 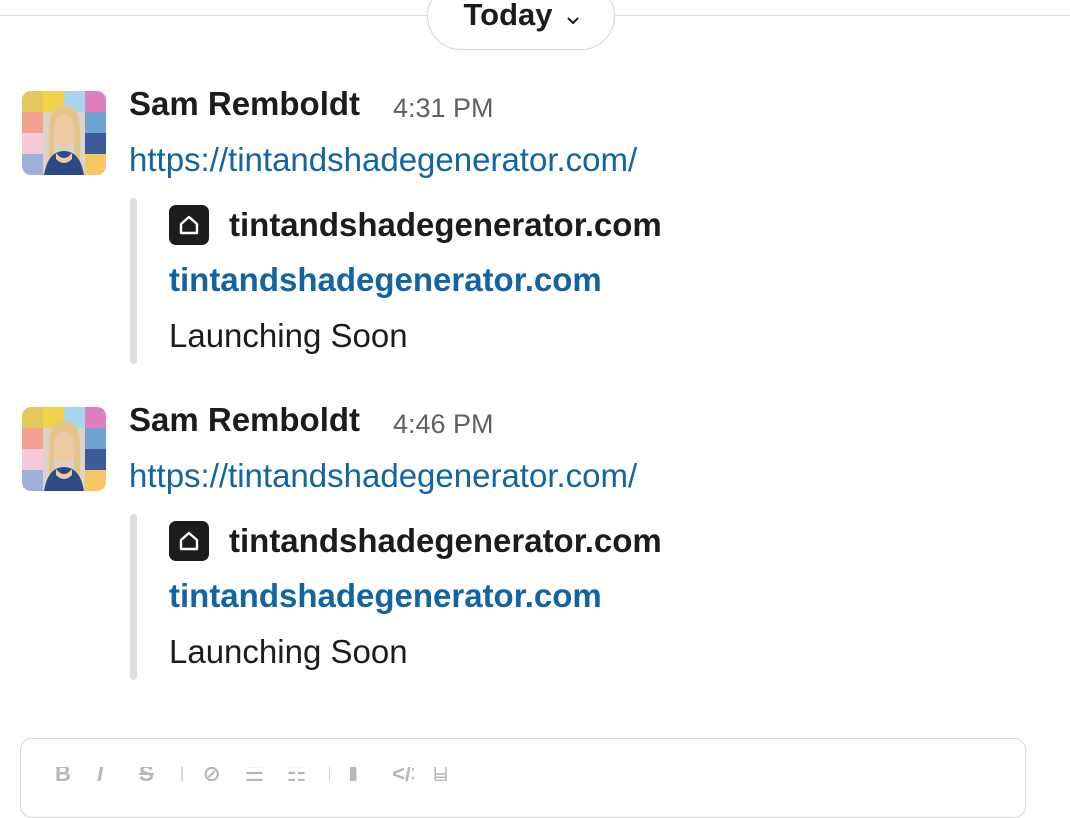 What do you see at coordinates (403, 774) in the screenshot?
I see `code-icon: </>` at bounding box center [403, 774].